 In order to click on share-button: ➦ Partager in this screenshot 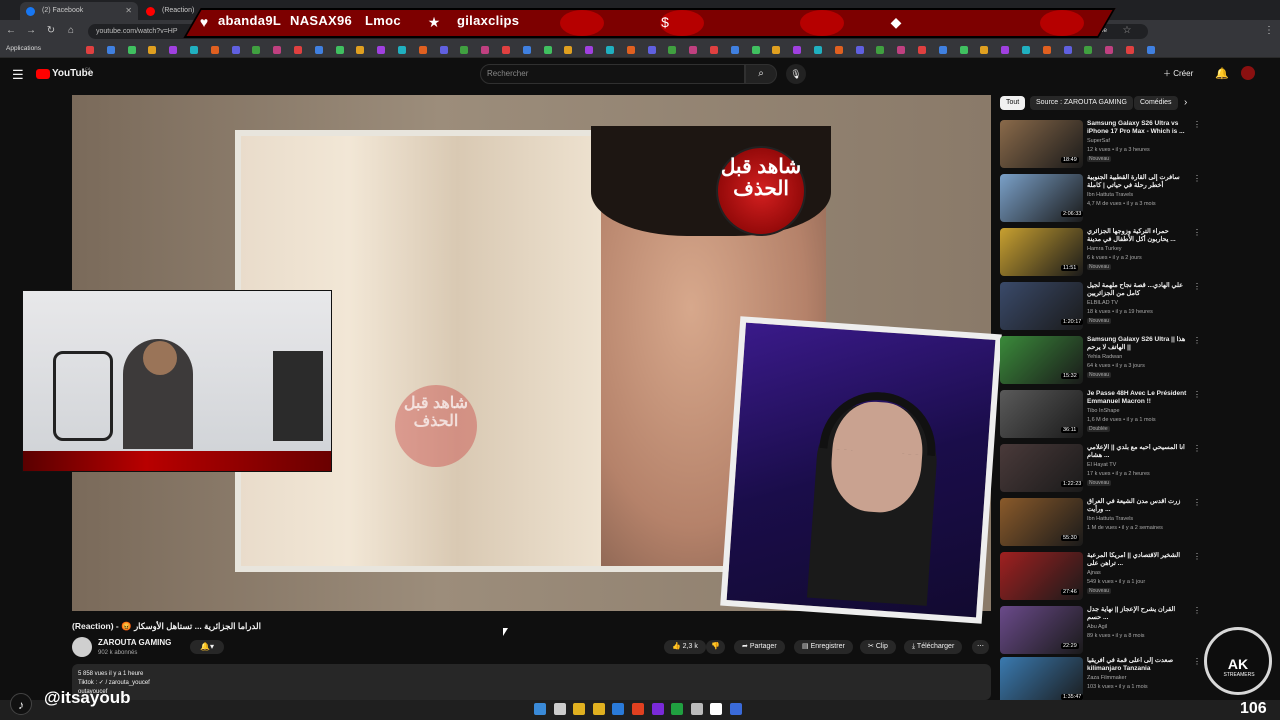, I will do `click(759, 647)`.